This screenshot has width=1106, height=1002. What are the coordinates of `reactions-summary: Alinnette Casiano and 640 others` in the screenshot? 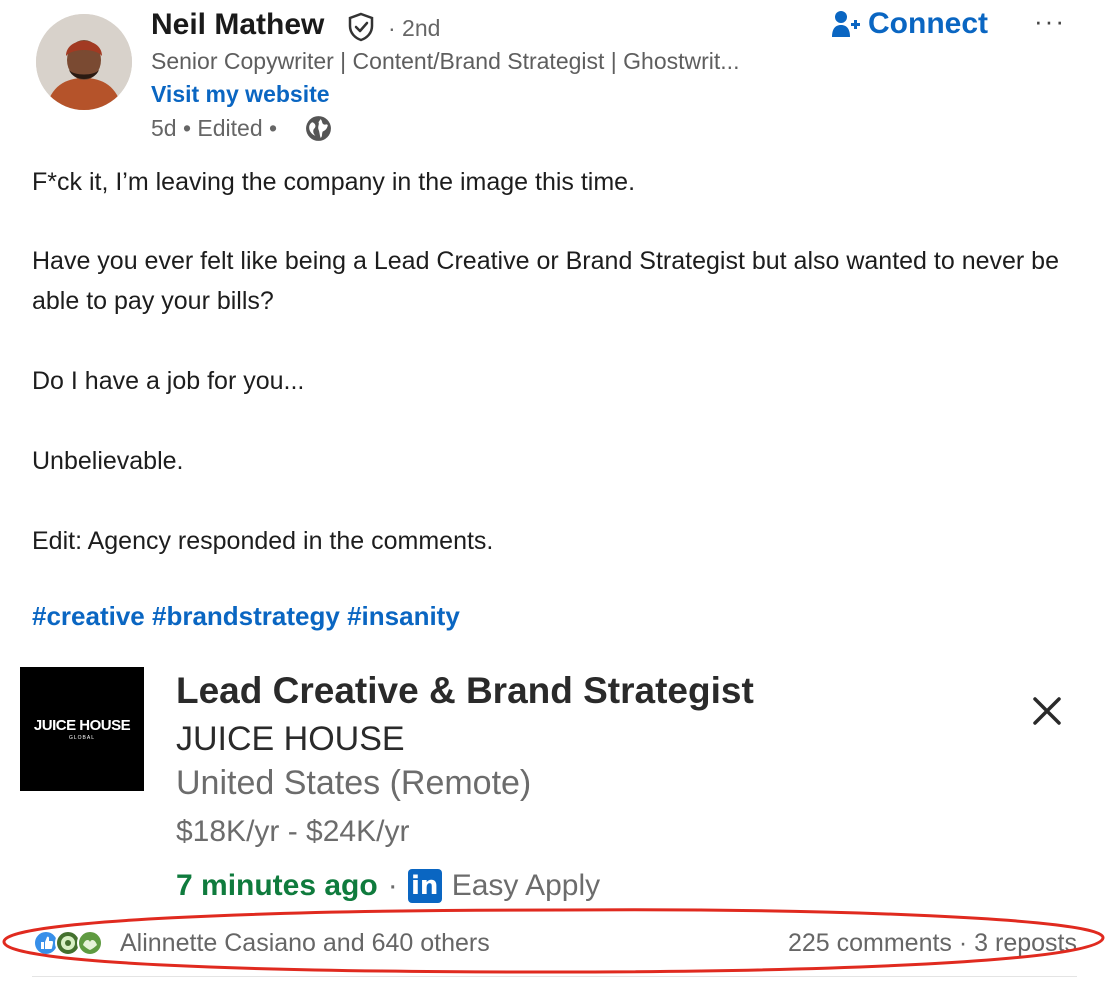 It's located at (305, 943).